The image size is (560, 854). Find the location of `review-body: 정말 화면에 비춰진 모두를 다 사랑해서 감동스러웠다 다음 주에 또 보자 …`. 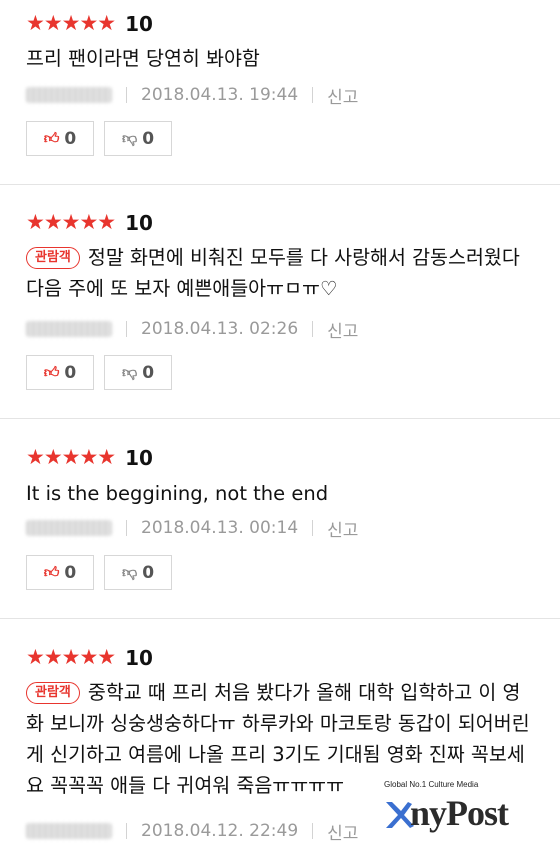

review-body: 정말 화면에 비춰진 모두를 다 사랑해서 감동스러웠다 다음 주에 또 보자 … is located at coordinates (273, 273).